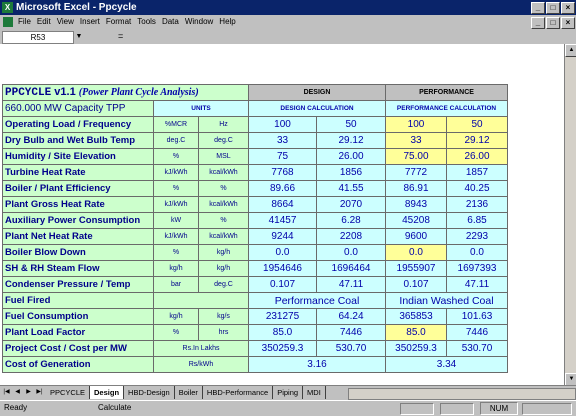  I want to click on menu-data: Data, so click(170, 21).